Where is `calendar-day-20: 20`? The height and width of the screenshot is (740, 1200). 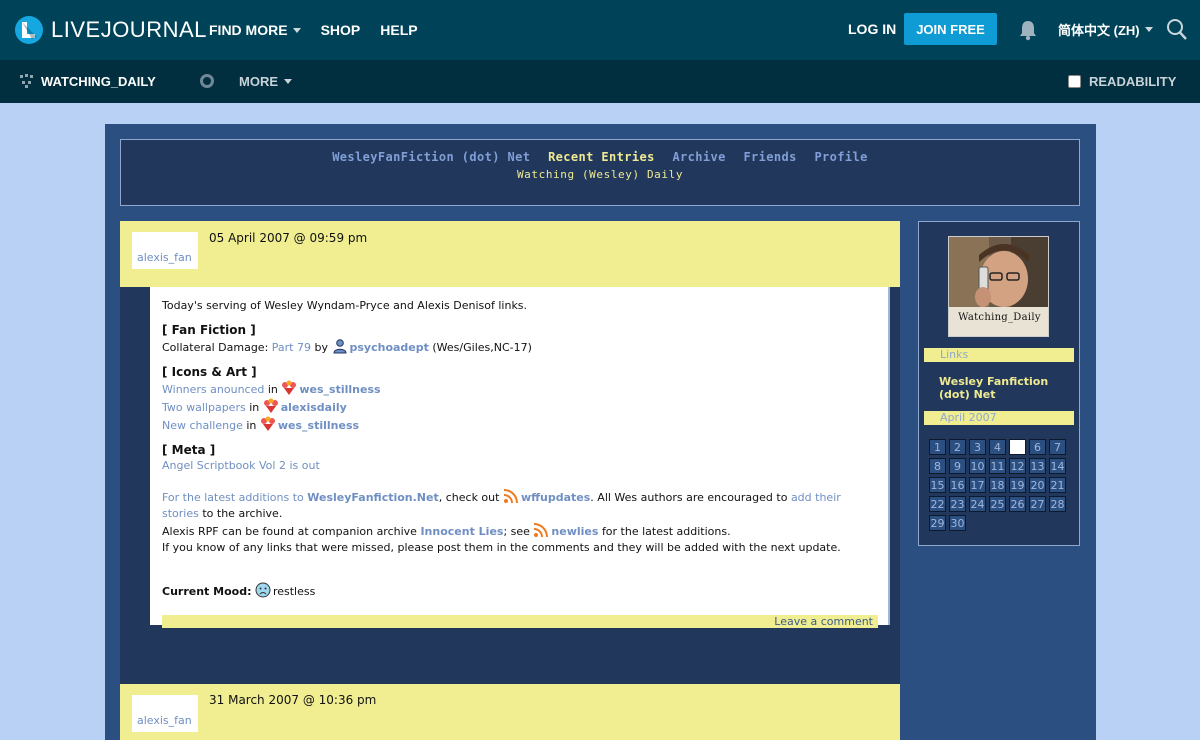
calendar-day-20: 20 is located at coordinates (1037, 485).